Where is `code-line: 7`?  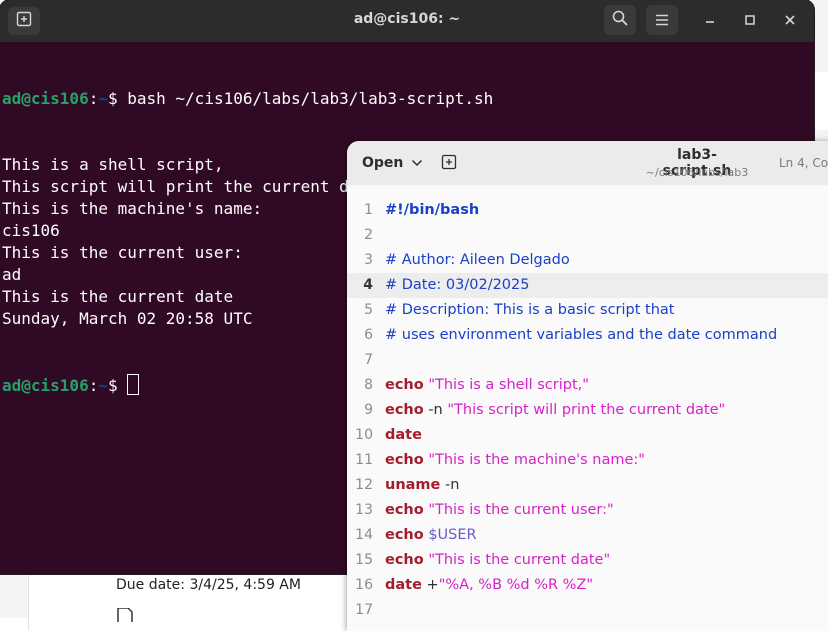 code-line: 7 is located at coordinates (587, 360).